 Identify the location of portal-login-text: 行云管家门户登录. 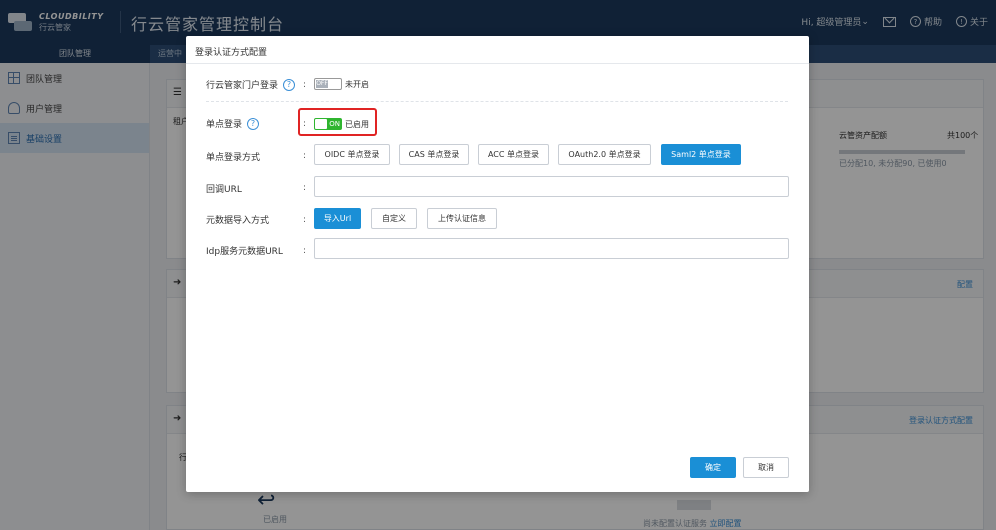
(242, 86).